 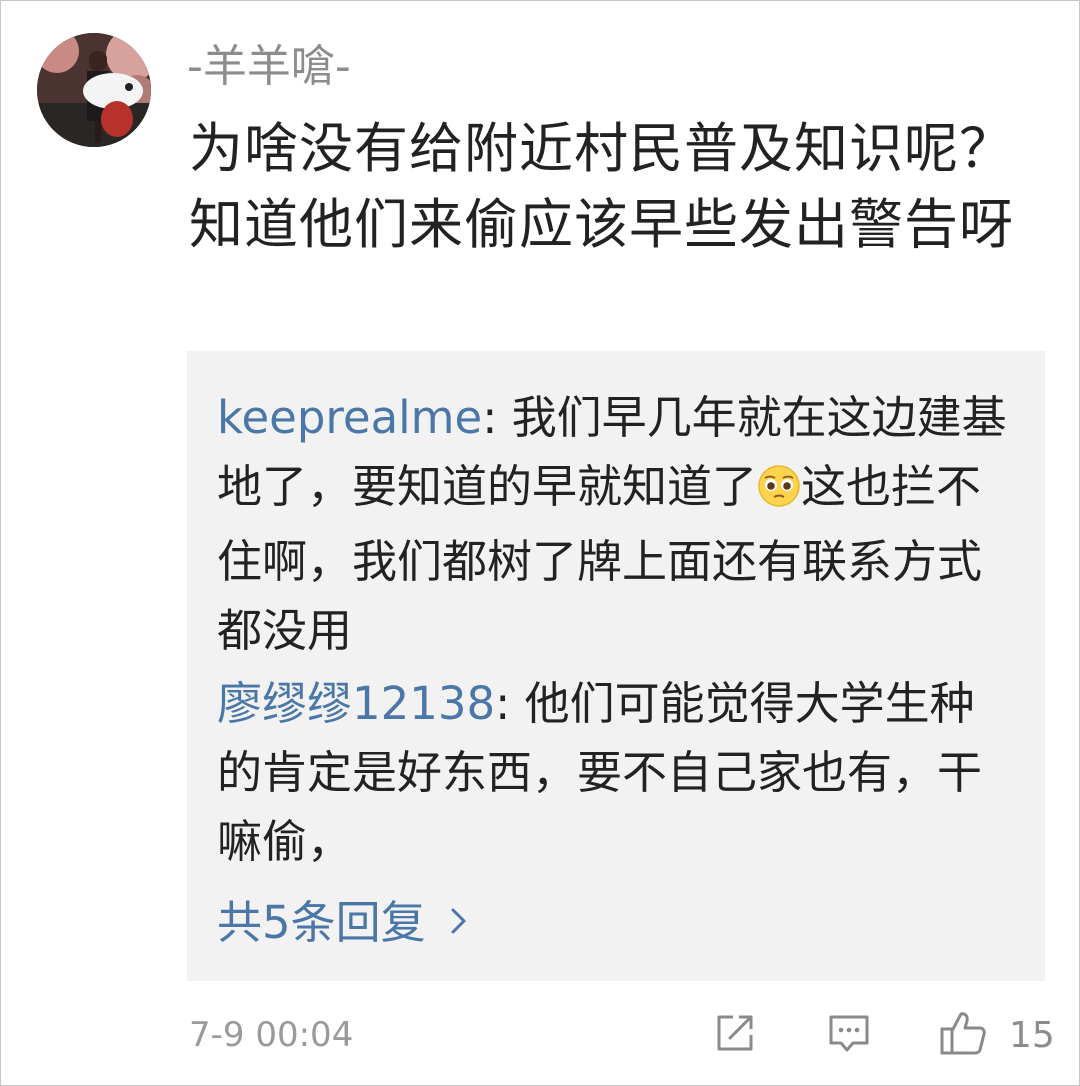 What do you see at coordinates (349, 417) in the screenshot?
I see `reply-username: keeprealme` at bounding box center [349, 417].